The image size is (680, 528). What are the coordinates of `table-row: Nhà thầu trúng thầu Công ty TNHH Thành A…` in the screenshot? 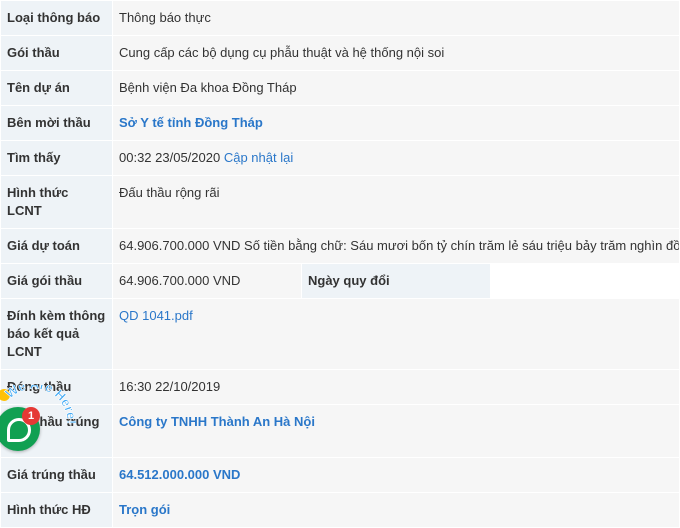 It's located at (340, 431).